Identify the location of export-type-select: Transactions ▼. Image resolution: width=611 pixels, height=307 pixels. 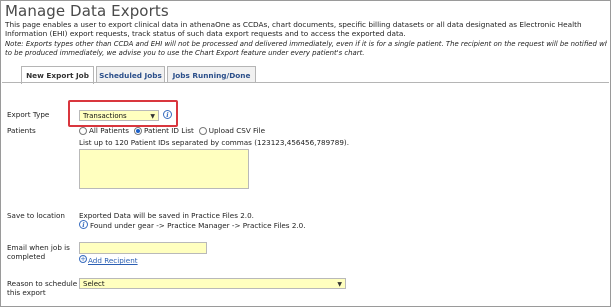
(119, 115).